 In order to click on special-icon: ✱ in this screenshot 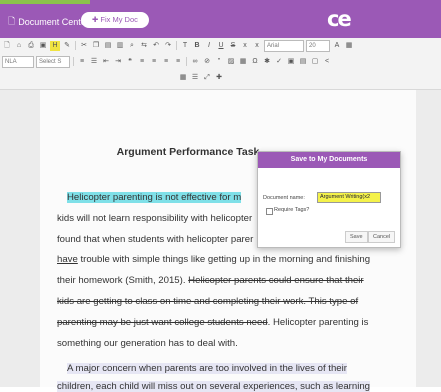, I will do `click(267, 62)`.